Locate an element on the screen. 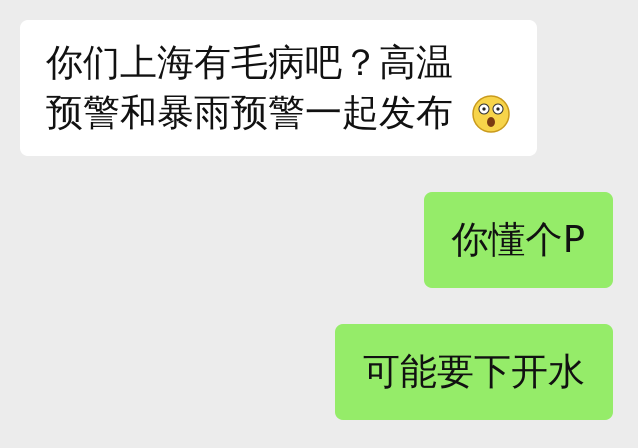  message-text: 可能要下开水 is located at coordinates (474, 372).